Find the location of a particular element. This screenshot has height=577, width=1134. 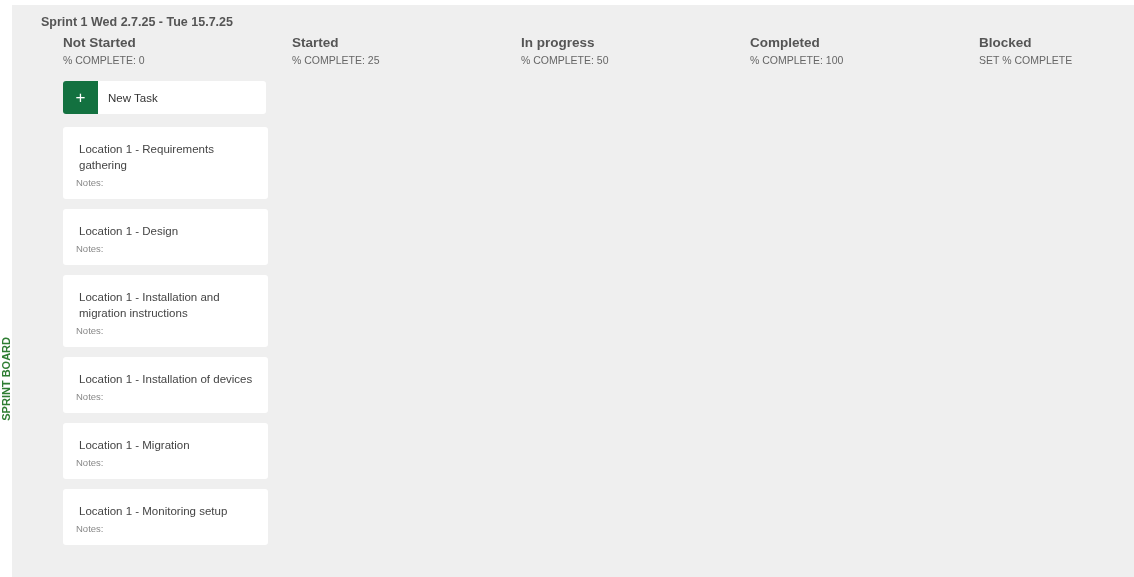

task-card: Location 1 - Installation and migration instructions Notes: is located at coordinates (165, 311).